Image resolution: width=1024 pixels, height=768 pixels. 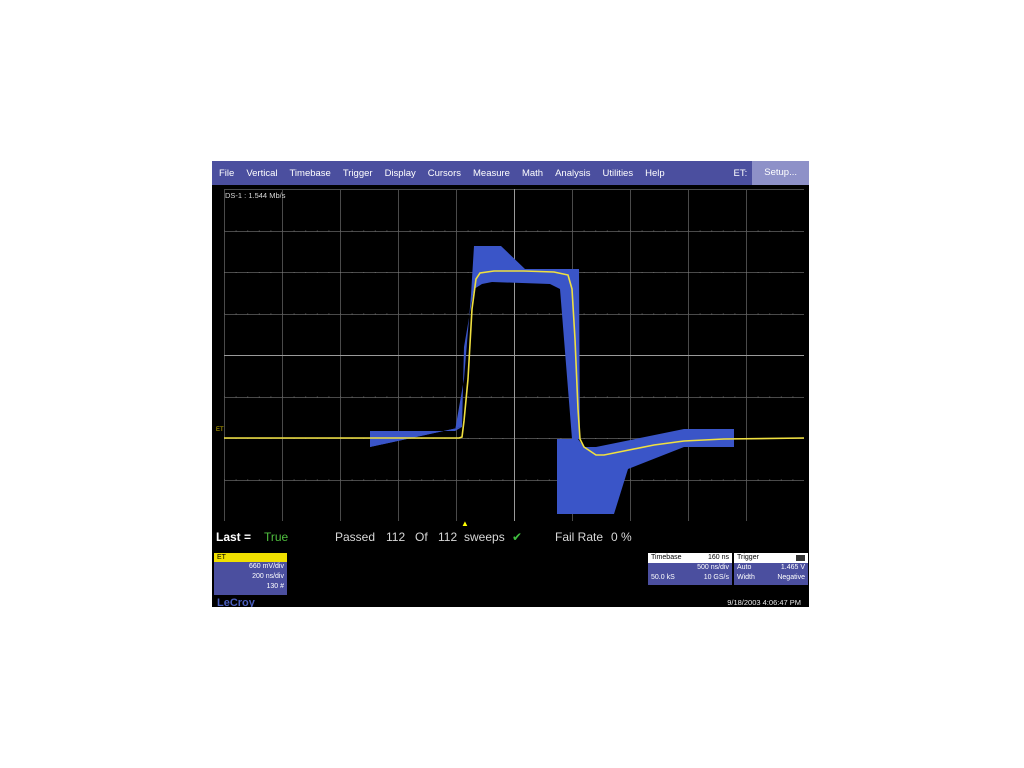 I want to click on menu-cursors: Cursors, so click(x=444, y=173).